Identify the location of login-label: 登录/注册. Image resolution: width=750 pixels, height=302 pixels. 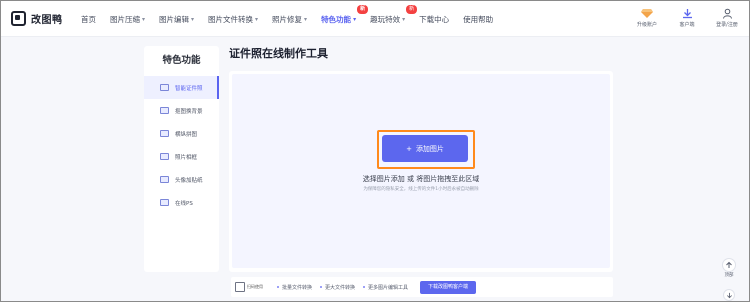
(727, 25).